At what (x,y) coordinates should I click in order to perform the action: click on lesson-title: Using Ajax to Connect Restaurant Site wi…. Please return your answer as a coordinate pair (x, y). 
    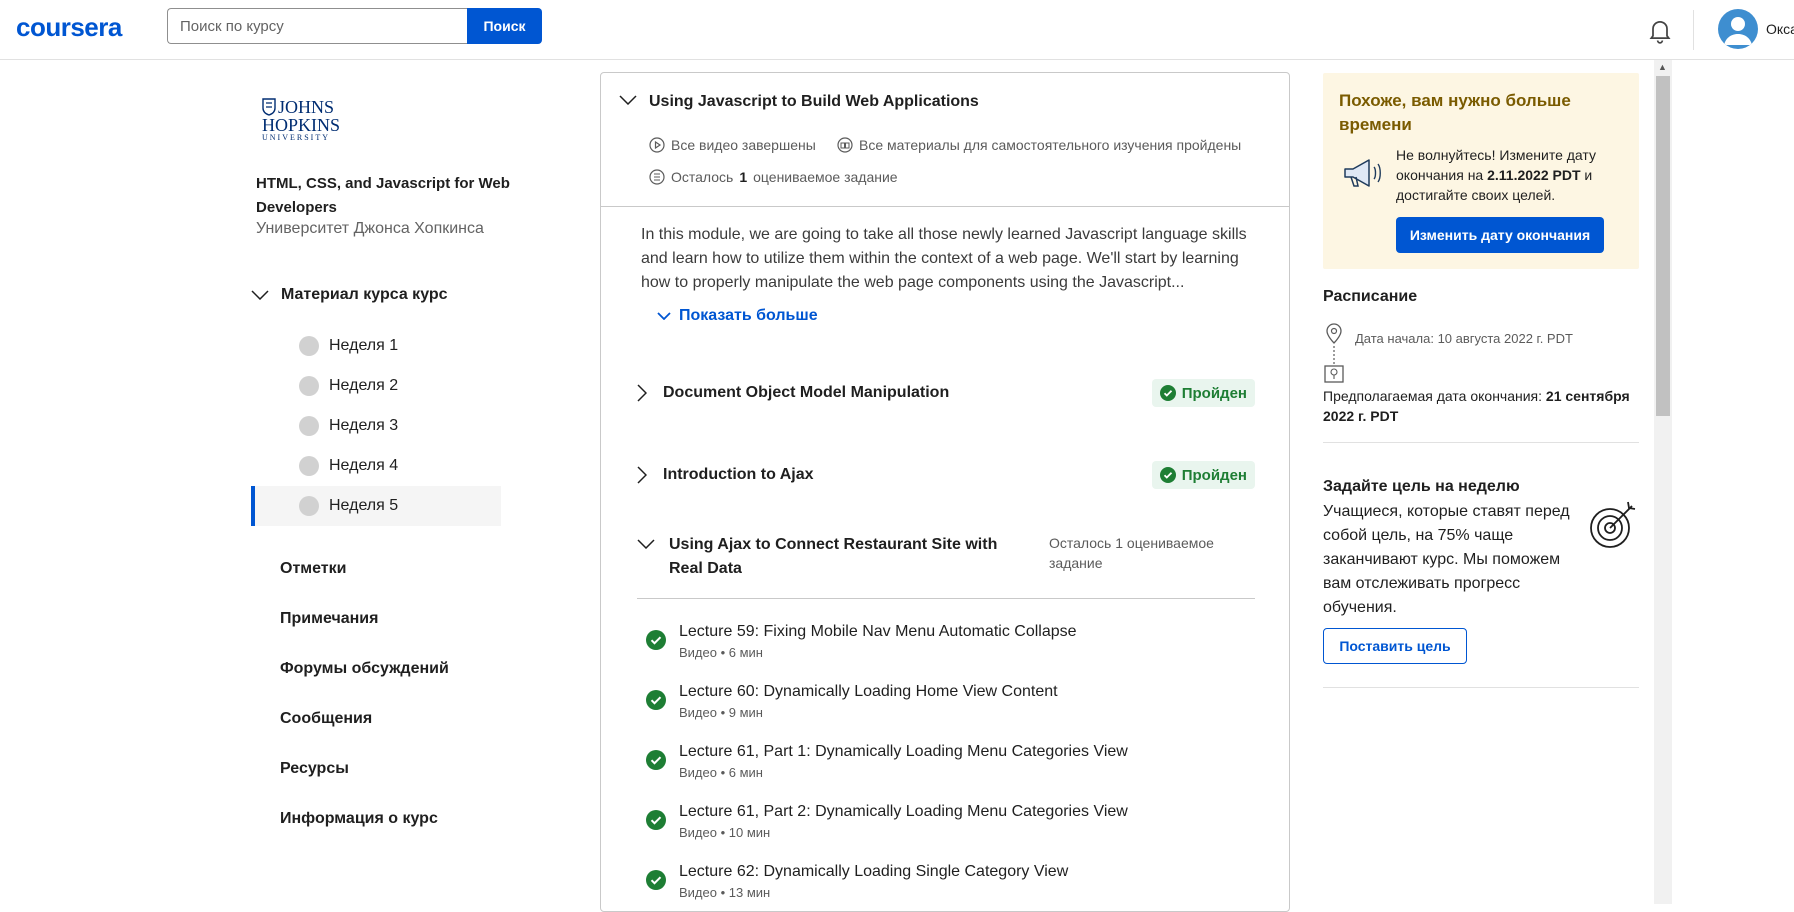
    Looking at the image, I should click on (833, 556).